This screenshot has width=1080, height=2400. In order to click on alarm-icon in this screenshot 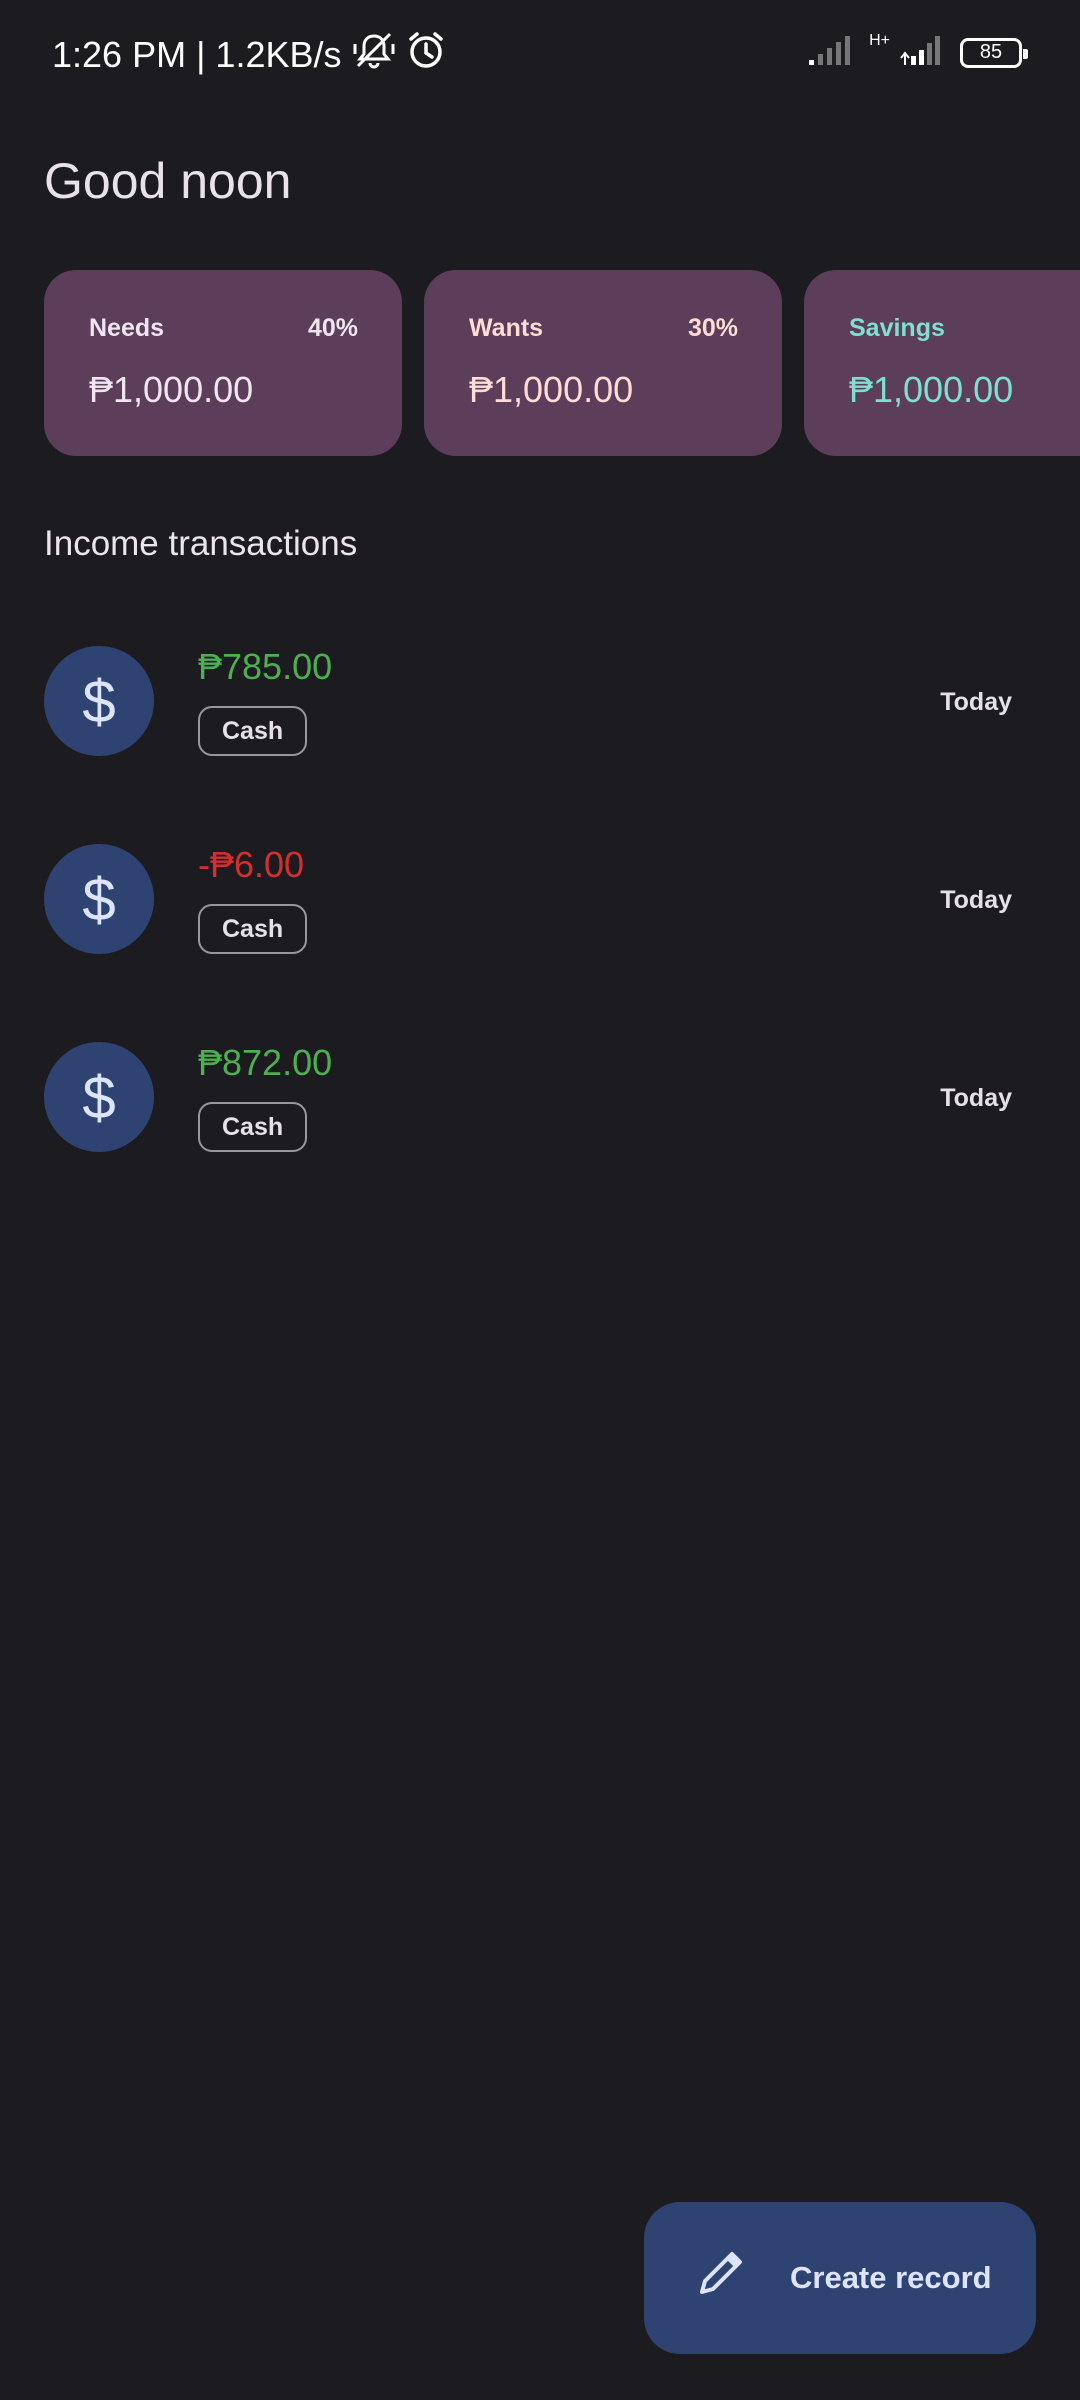, I will do `click(426, 54)`.